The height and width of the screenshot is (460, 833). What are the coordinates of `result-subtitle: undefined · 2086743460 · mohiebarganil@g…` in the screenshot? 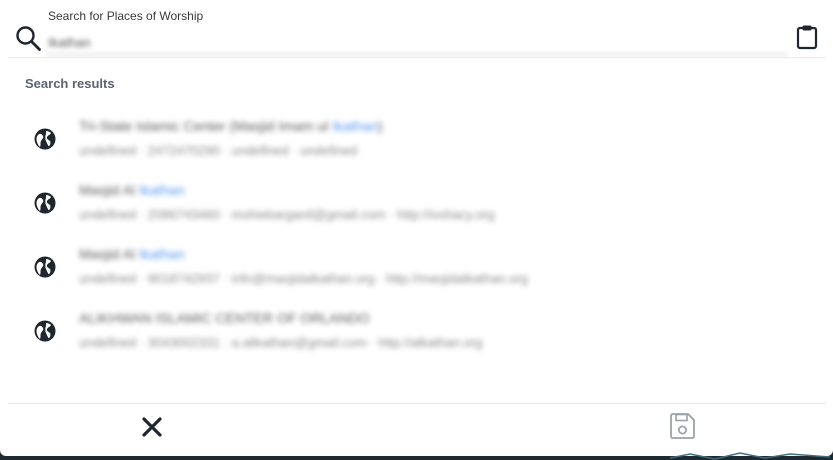 It's located at (287, 214).